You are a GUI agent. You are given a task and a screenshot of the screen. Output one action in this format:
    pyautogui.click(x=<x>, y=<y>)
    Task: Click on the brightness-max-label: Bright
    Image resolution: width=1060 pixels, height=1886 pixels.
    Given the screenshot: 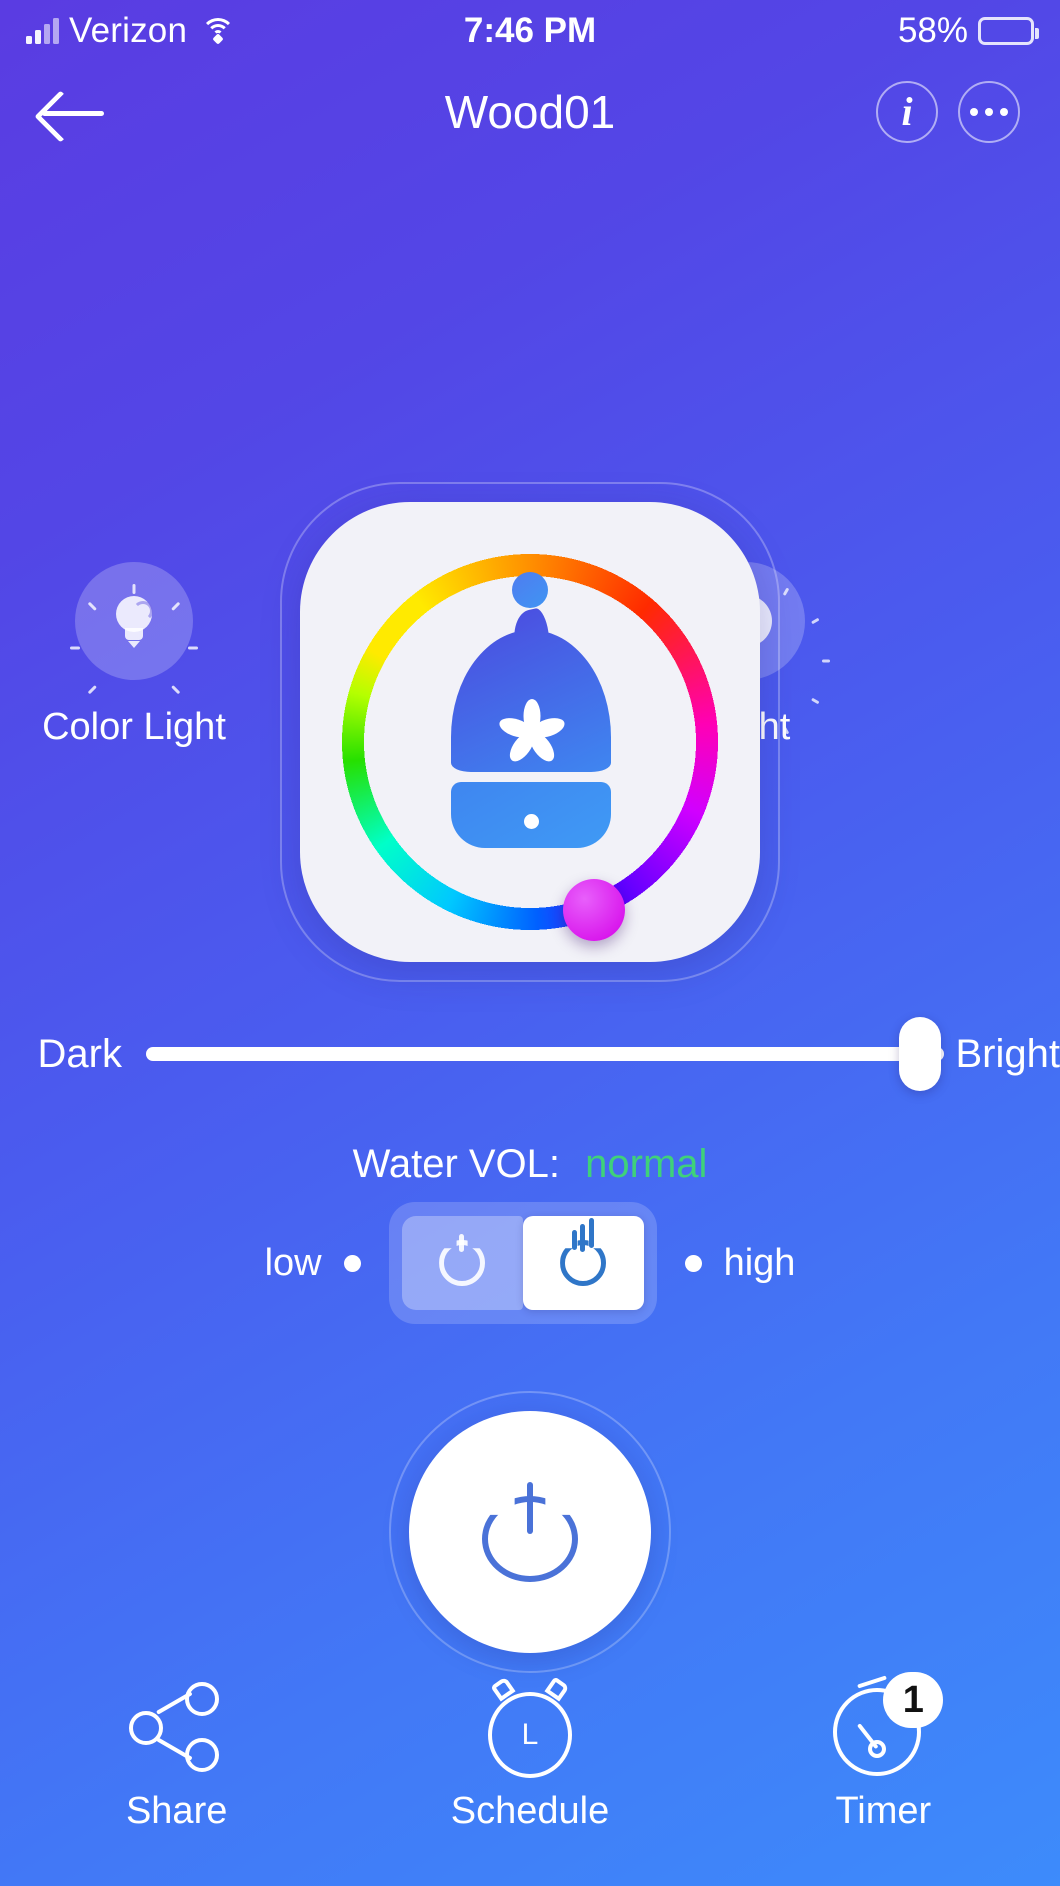 What is the action you would take?
    pyautogui.click(x=1007, y=1053)
    